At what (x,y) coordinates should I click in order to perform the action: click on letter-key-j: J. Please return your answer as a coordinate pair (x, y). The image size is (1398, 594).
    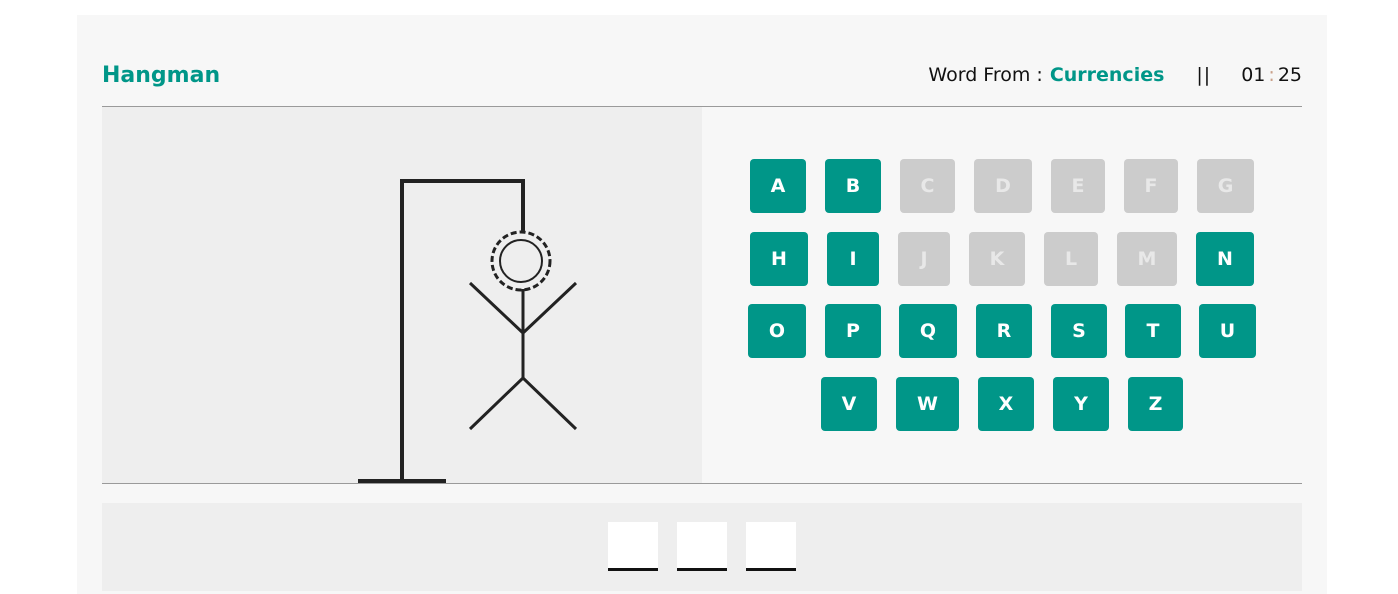
    Looking at the image, I should click on (924, 259).